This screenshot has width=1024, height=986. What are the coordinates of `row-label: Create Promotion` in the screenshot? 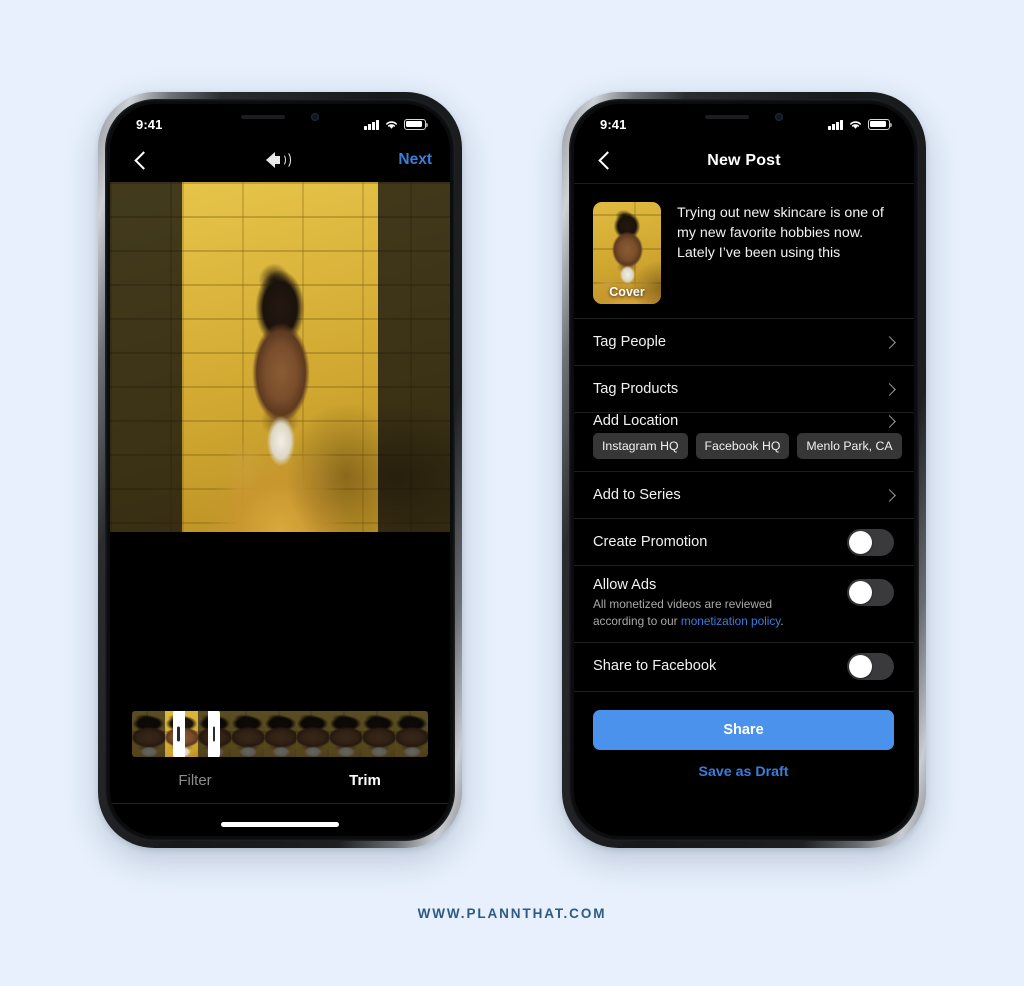 It's located at (650, 542).